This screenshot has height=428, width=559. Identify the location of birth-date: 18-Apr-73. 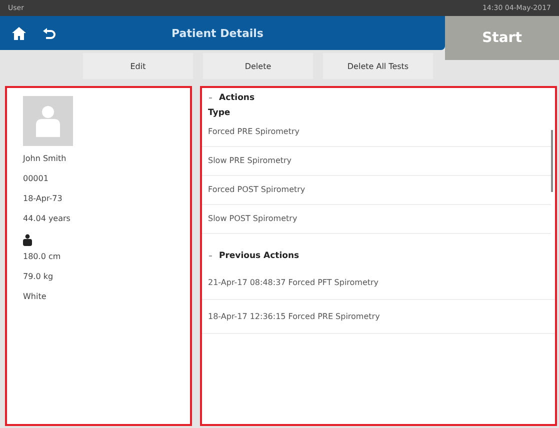
(43, 199).